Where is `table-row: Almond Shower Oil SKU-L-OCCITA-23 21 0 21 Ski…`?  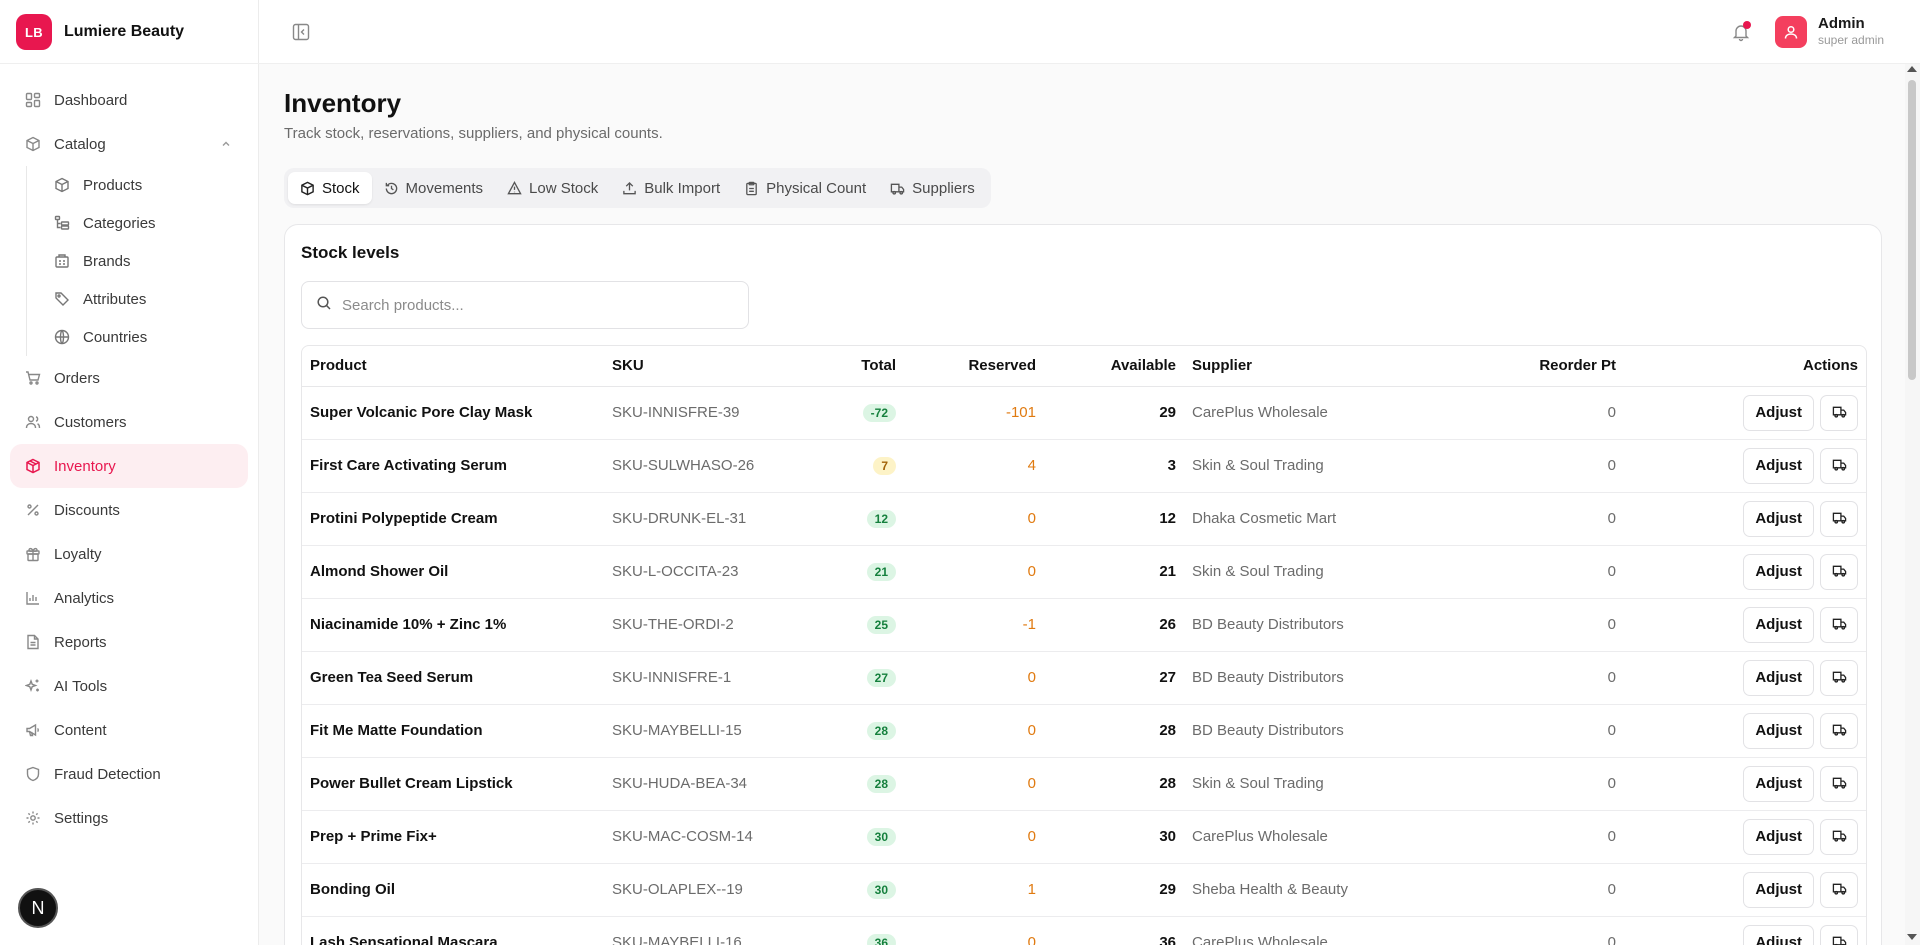 table-row: Almond Shower Oil SKU-L-OCCITA-23 21 0 21 Ski… is located at coordinates (1084, 572).